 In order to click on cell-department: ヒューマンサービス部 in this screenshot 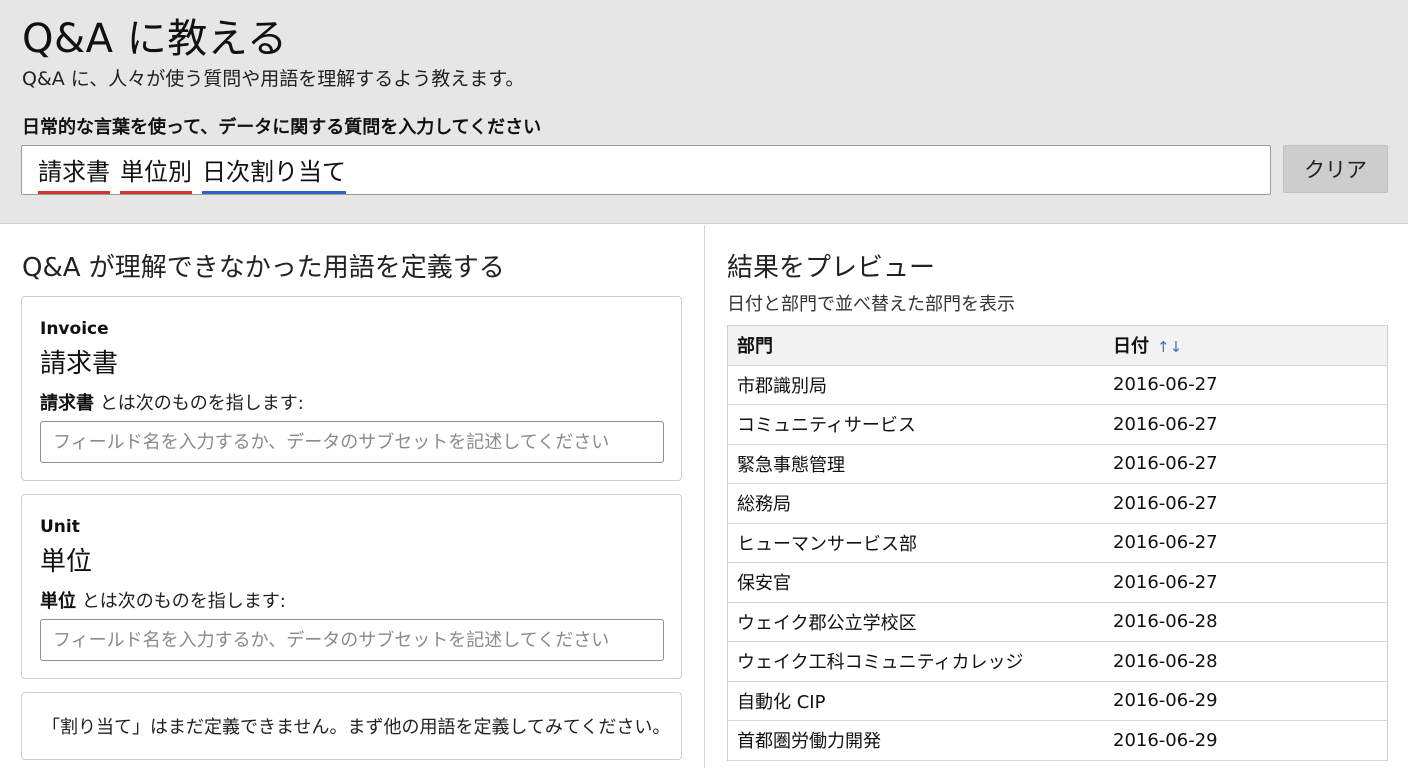, I will do `click(827, 544)`.